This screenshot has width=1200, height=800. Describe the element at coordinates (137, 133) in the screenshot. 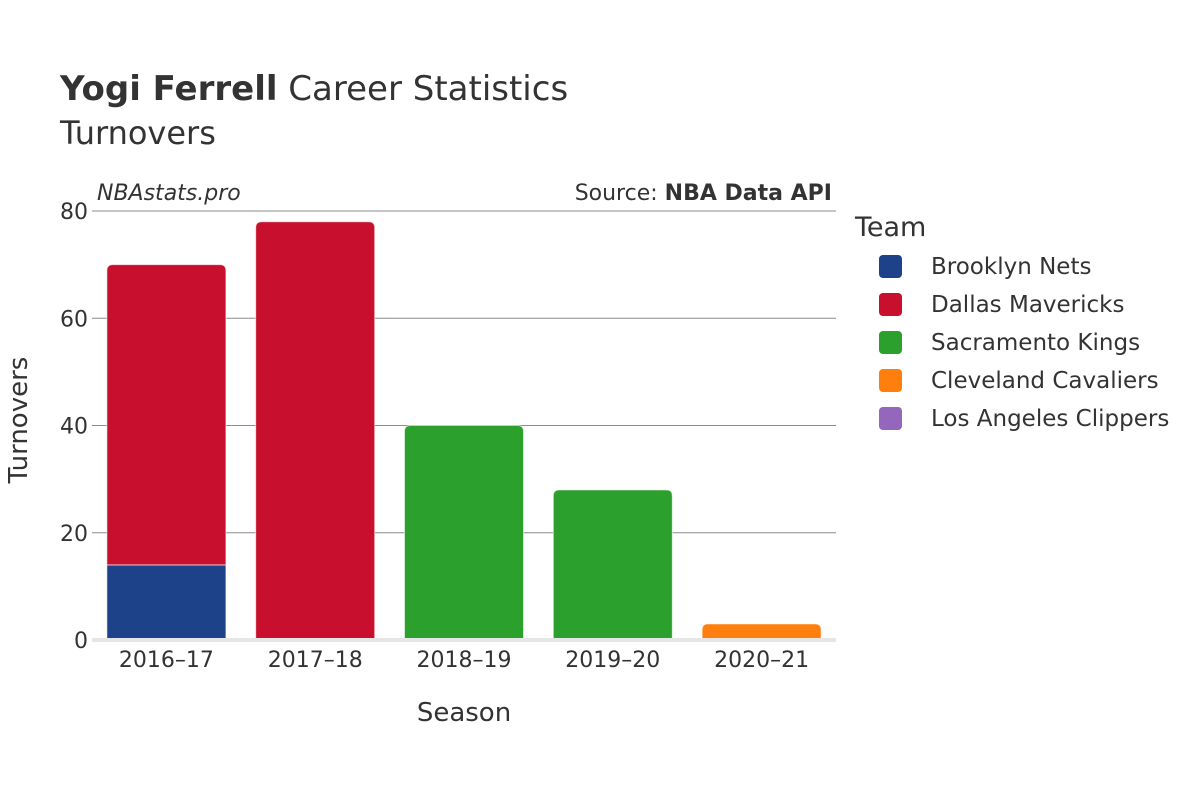

I see `chart-subtitle: Turnovers` at that location.